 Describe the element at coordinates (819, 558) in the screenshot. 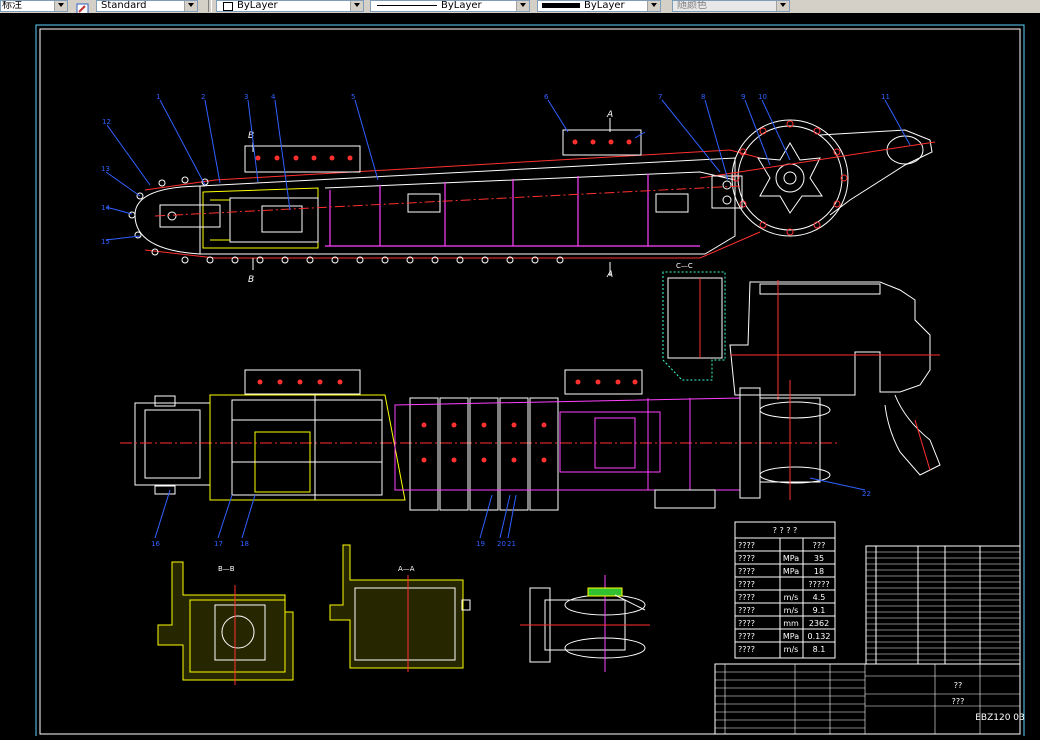

I see `param-value: 35` at that location.